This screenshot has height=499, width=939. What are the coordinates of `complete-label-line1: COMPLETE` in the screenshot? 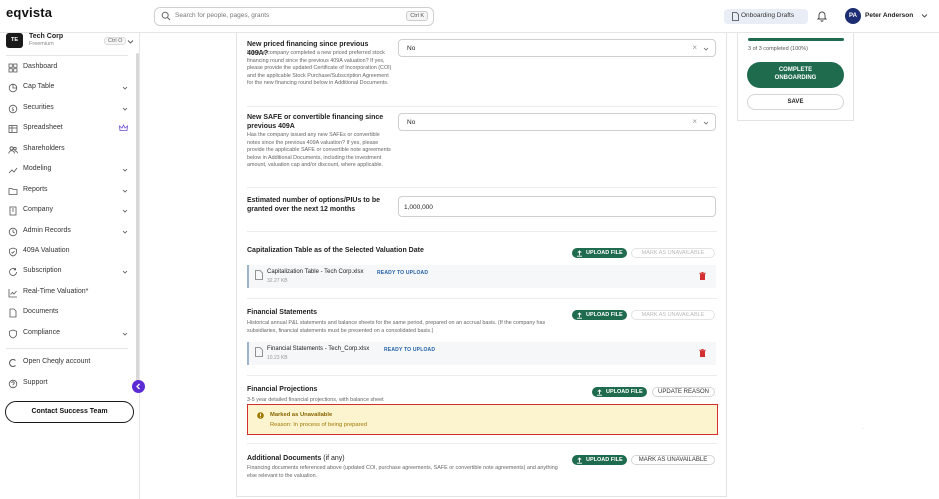 It's located at (795, 70).